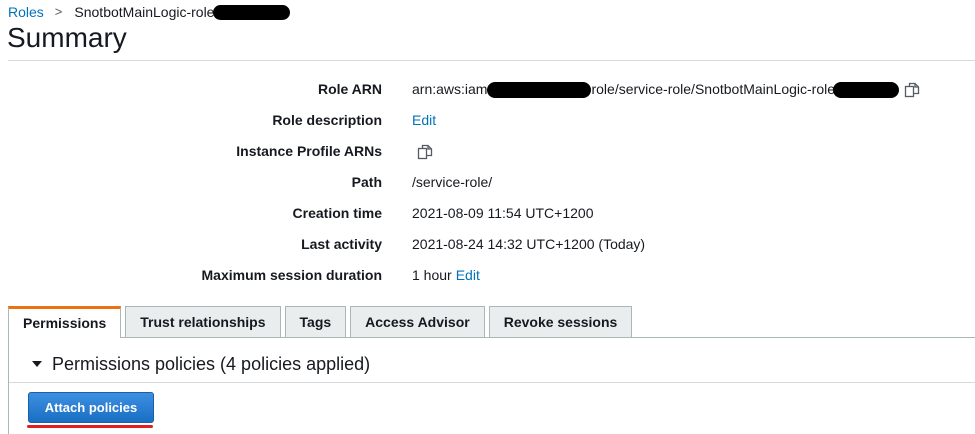  What do you see at coordinates (417, 321) in the screenshot?
I see `tab-access-advisor: Access Advisor` at bounding box center [417, 321].